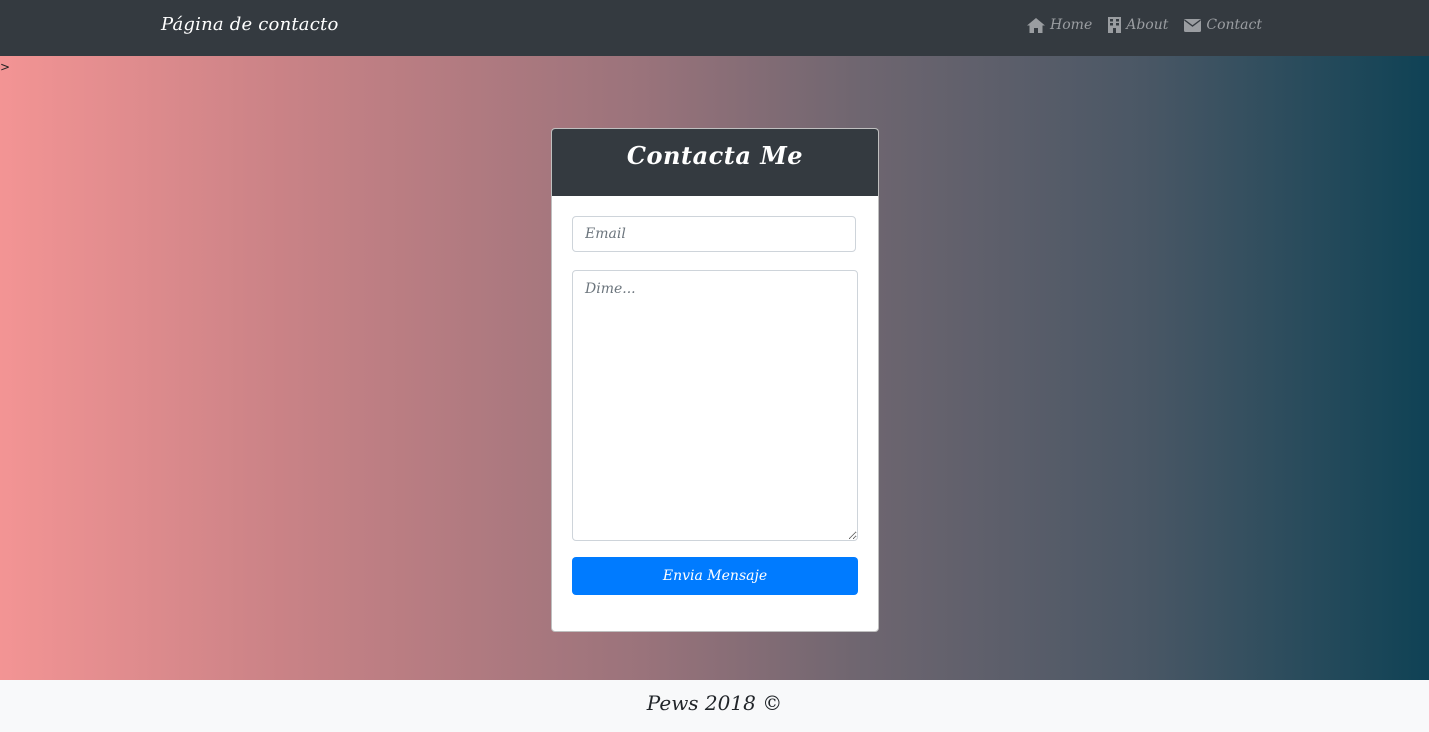  What do you see at coordinates (5, 67) in the screenshot?
I see `stray-text: >` at bounding box center [5, 67].